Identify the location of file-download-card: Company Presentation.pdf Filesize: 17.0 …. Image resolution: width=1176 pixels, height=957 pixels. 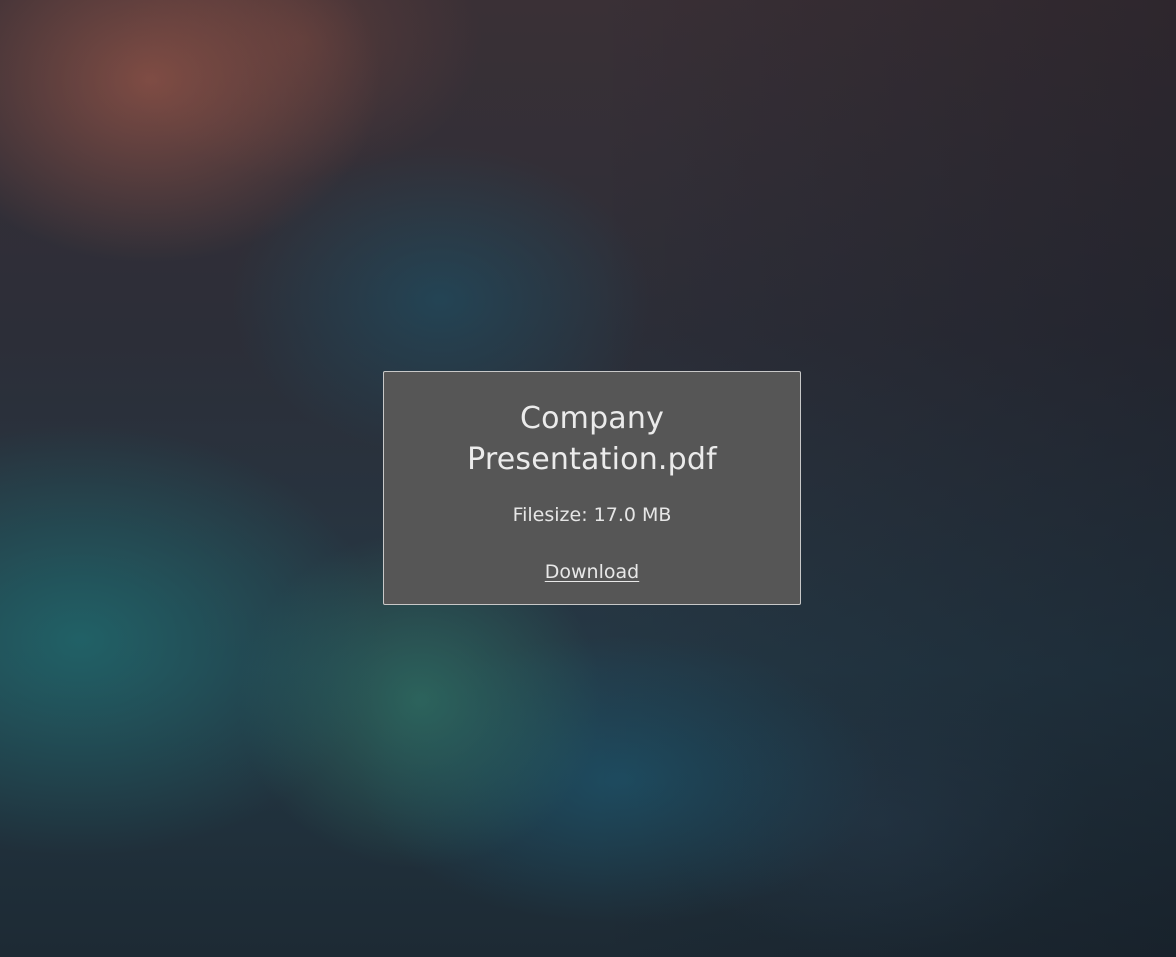
(592, 488).